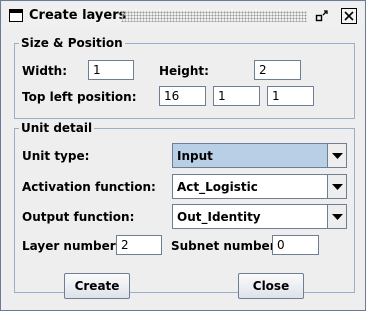 The image size is (368, 313). Describe the element at coordinates (226, 246) in the screenshot. I see `subnet-number-label: Subnet number:` at that location.